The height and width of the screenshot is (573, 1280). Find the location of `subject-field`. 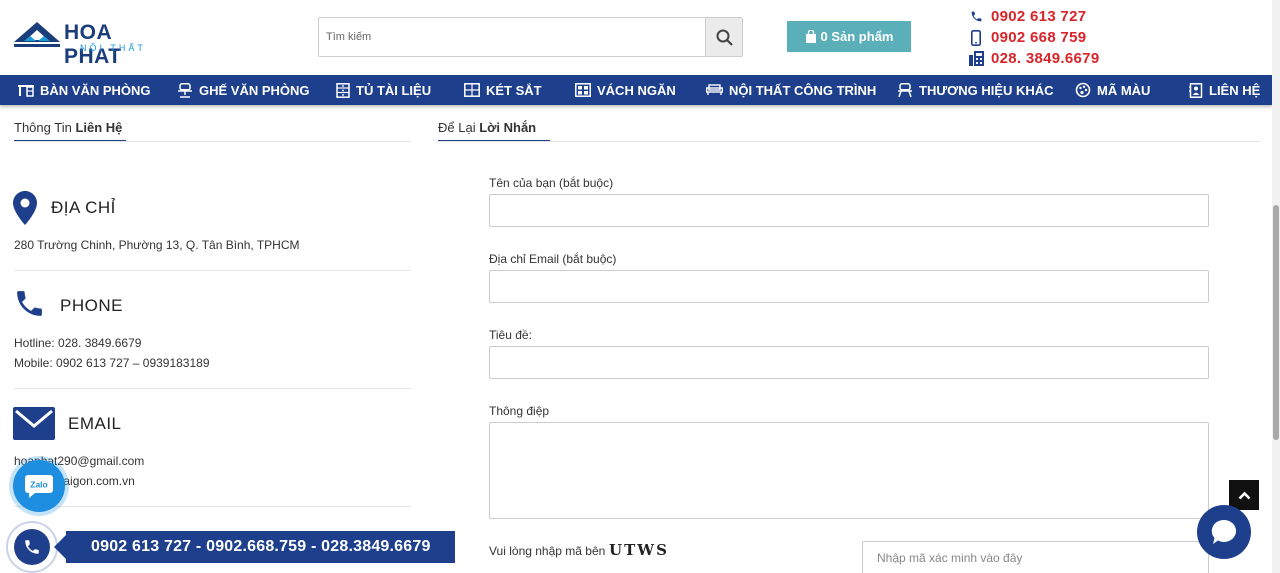

subject-field is located at coordinates (849, 362).